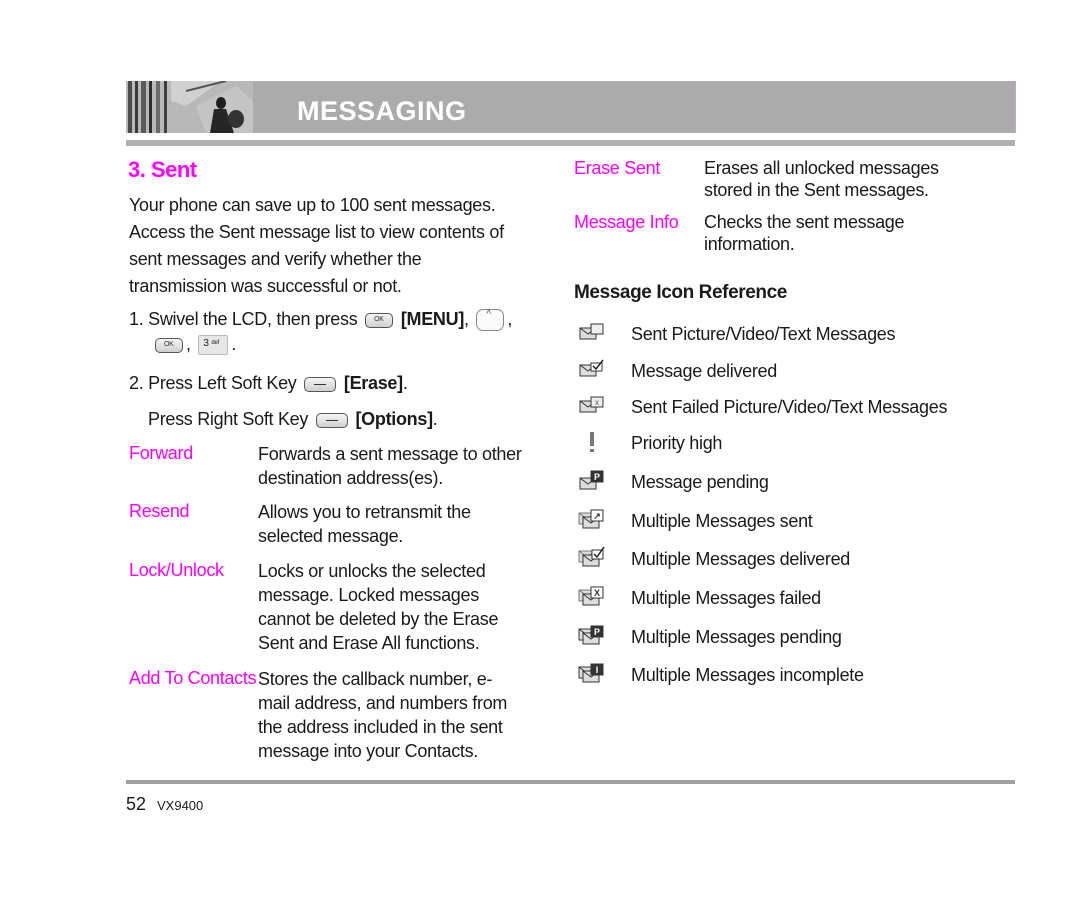  Describe the element at coordinates (680, 292) in the screenshot. I see `icon-reference-title: Message Icon Reference` at that location.